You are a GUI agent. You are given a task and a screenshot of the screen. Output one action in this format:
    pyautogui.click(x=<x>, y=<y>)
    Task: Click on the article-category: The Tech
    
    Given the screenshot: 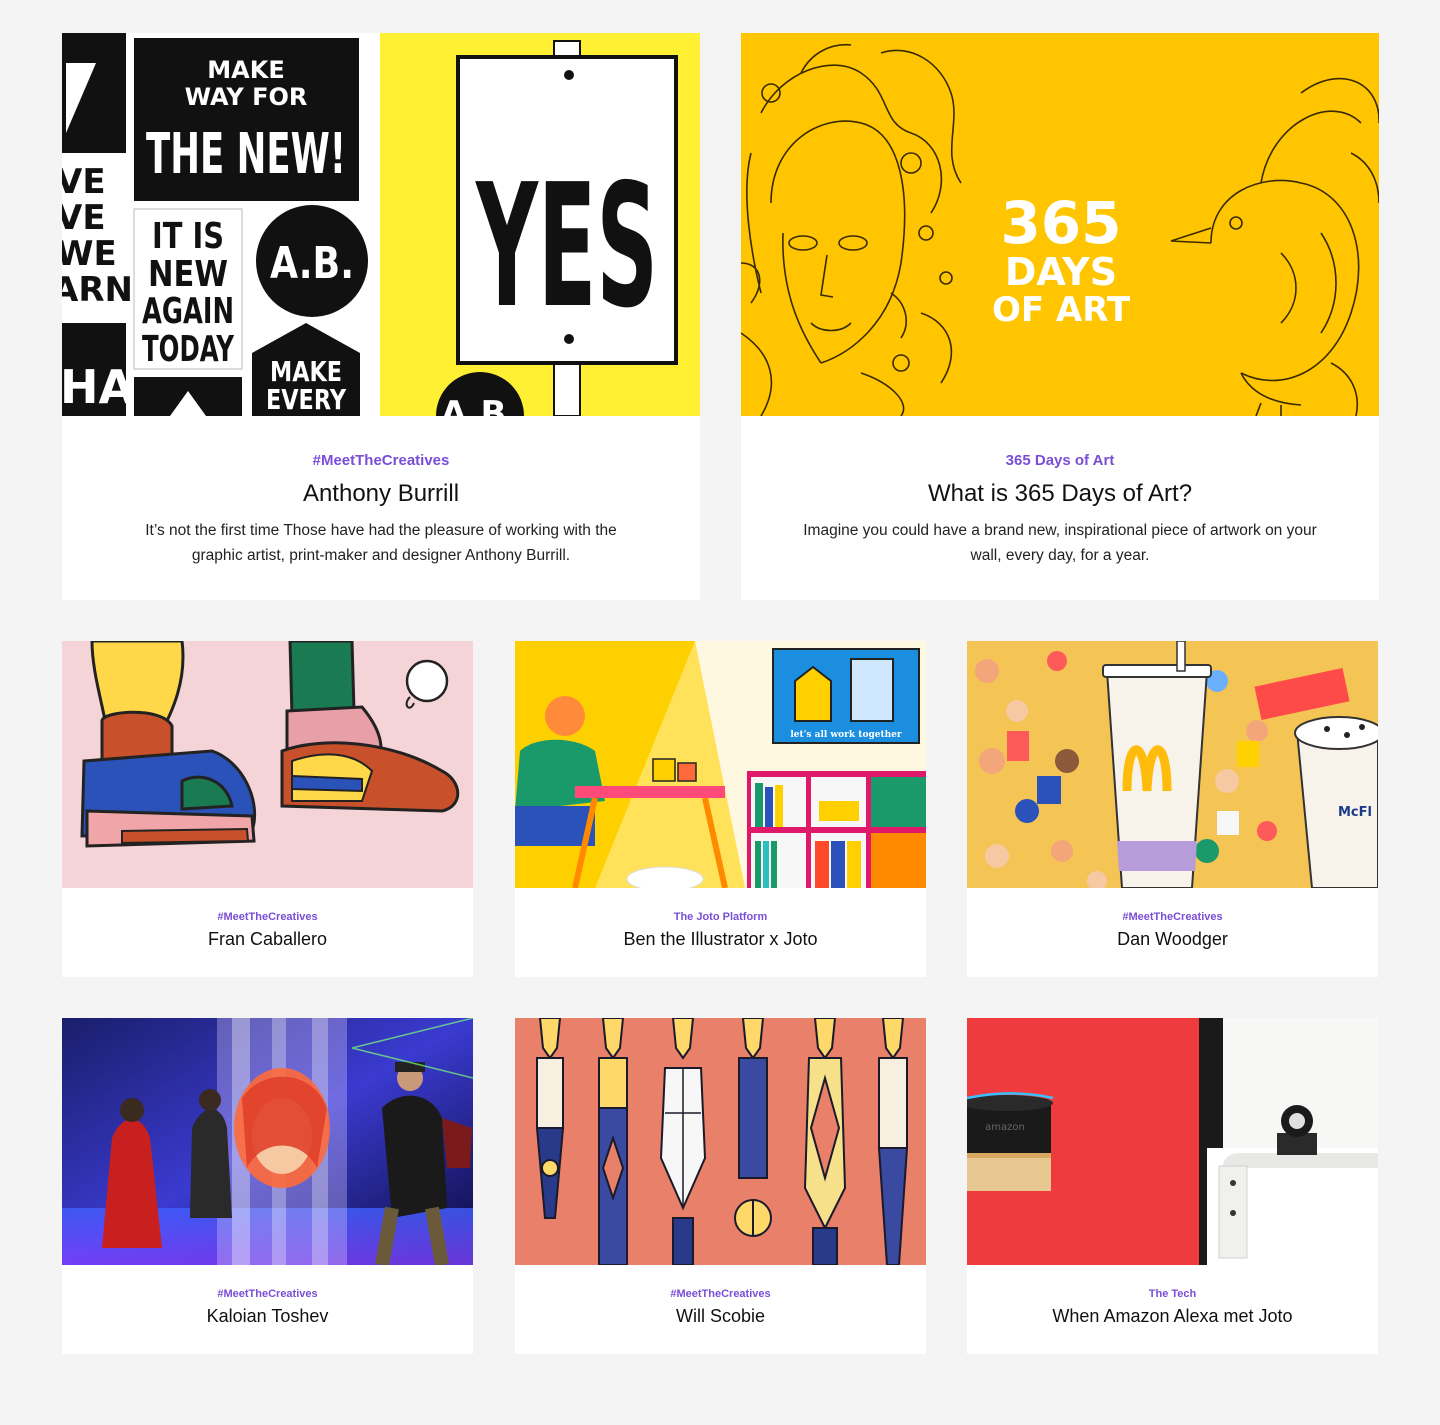 What is the action you would take?
    pyautogui.click(x=1172, y=1294)
    